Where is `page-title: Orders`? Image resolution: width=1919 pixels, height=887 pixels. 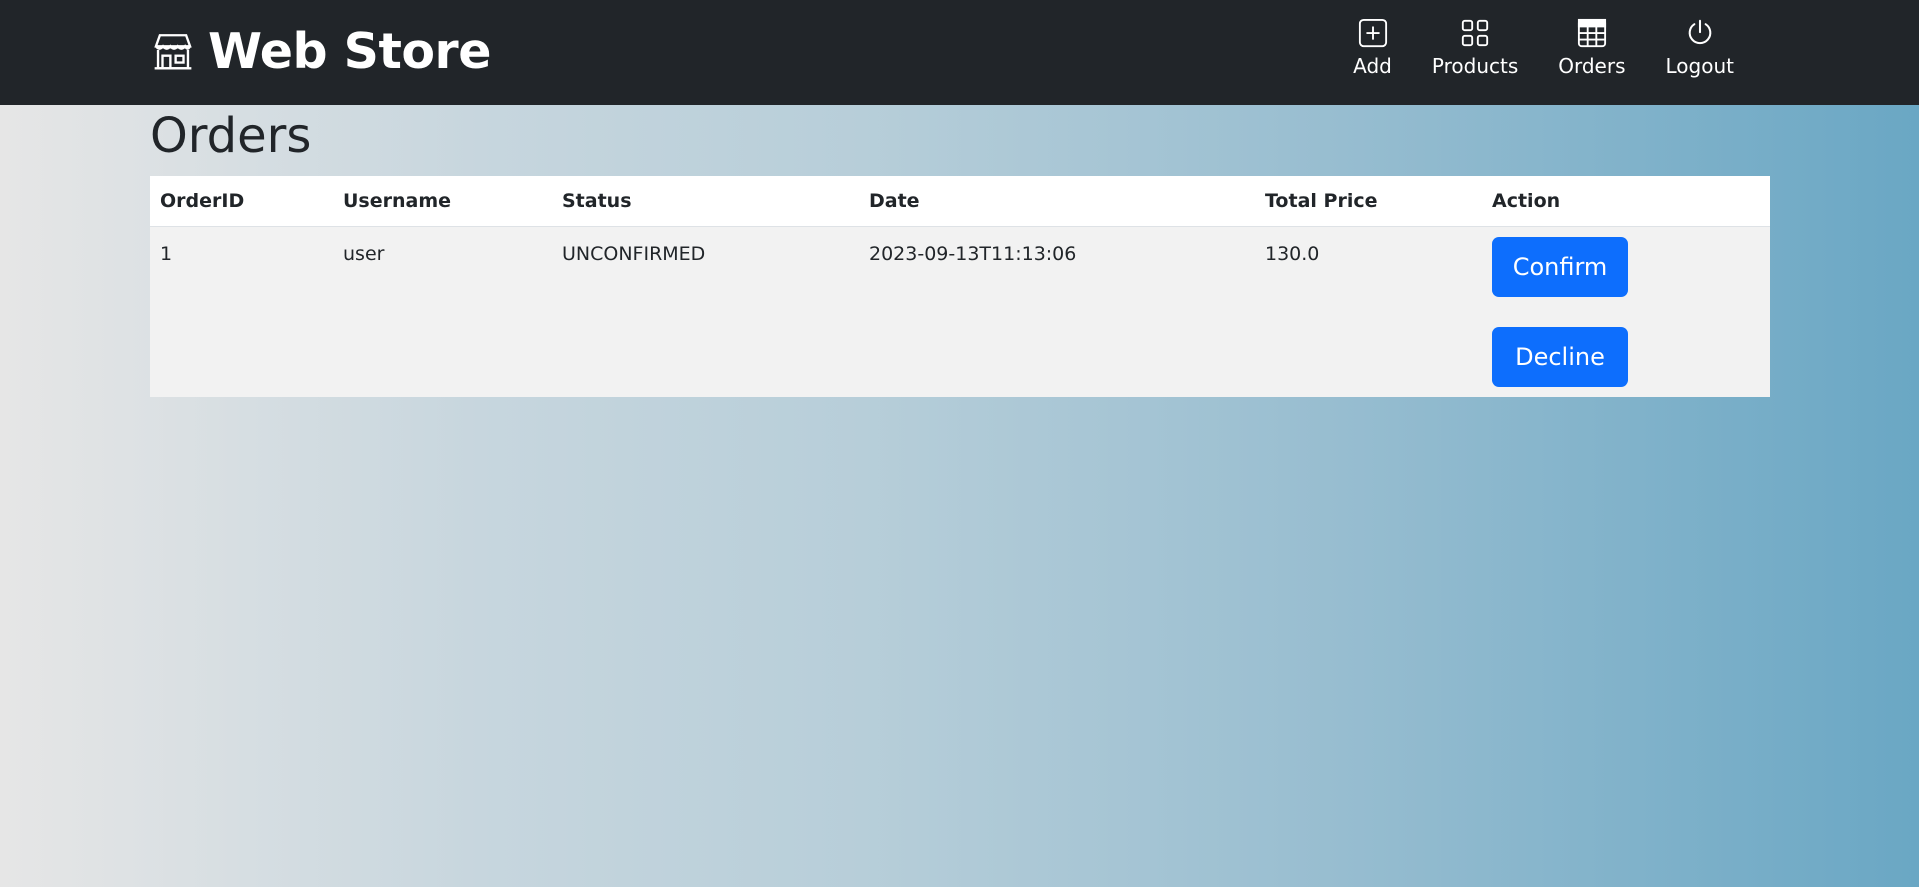
page-title: Orders is located at coordinates (231, 136).